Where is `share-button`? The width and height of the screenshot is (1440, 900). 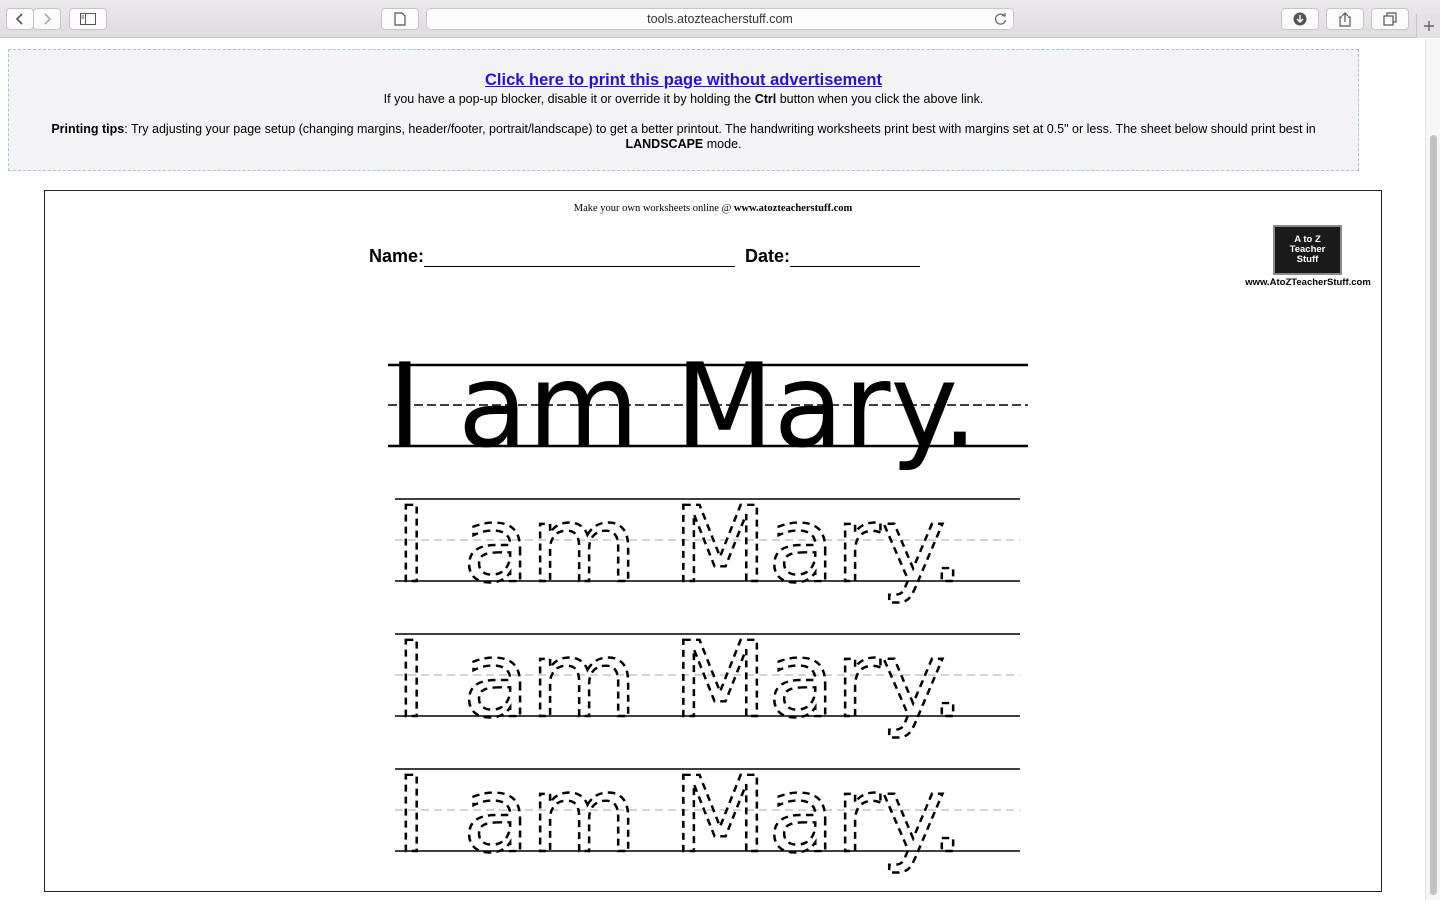 share-button is located at coordinates (1345, 19).